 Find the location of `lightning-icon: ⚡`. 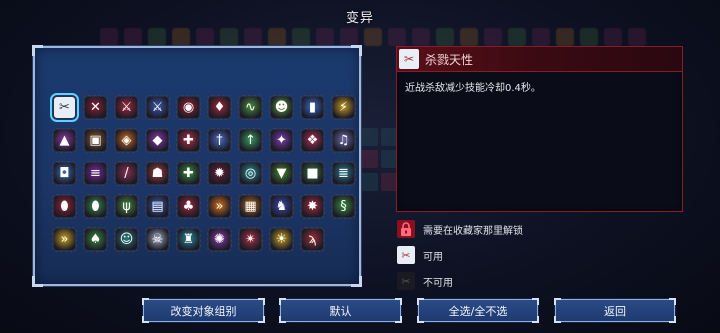

lightning-icon: ⚡ is located at coordinates (343, 107).